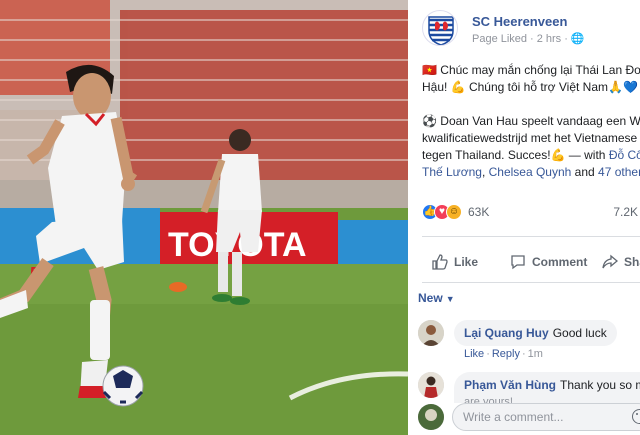  I want to click on post-text-line: Hậu! 💪 Chúng tôi hỗ trợ Việt Nam🙏💙, so click(530, 87).